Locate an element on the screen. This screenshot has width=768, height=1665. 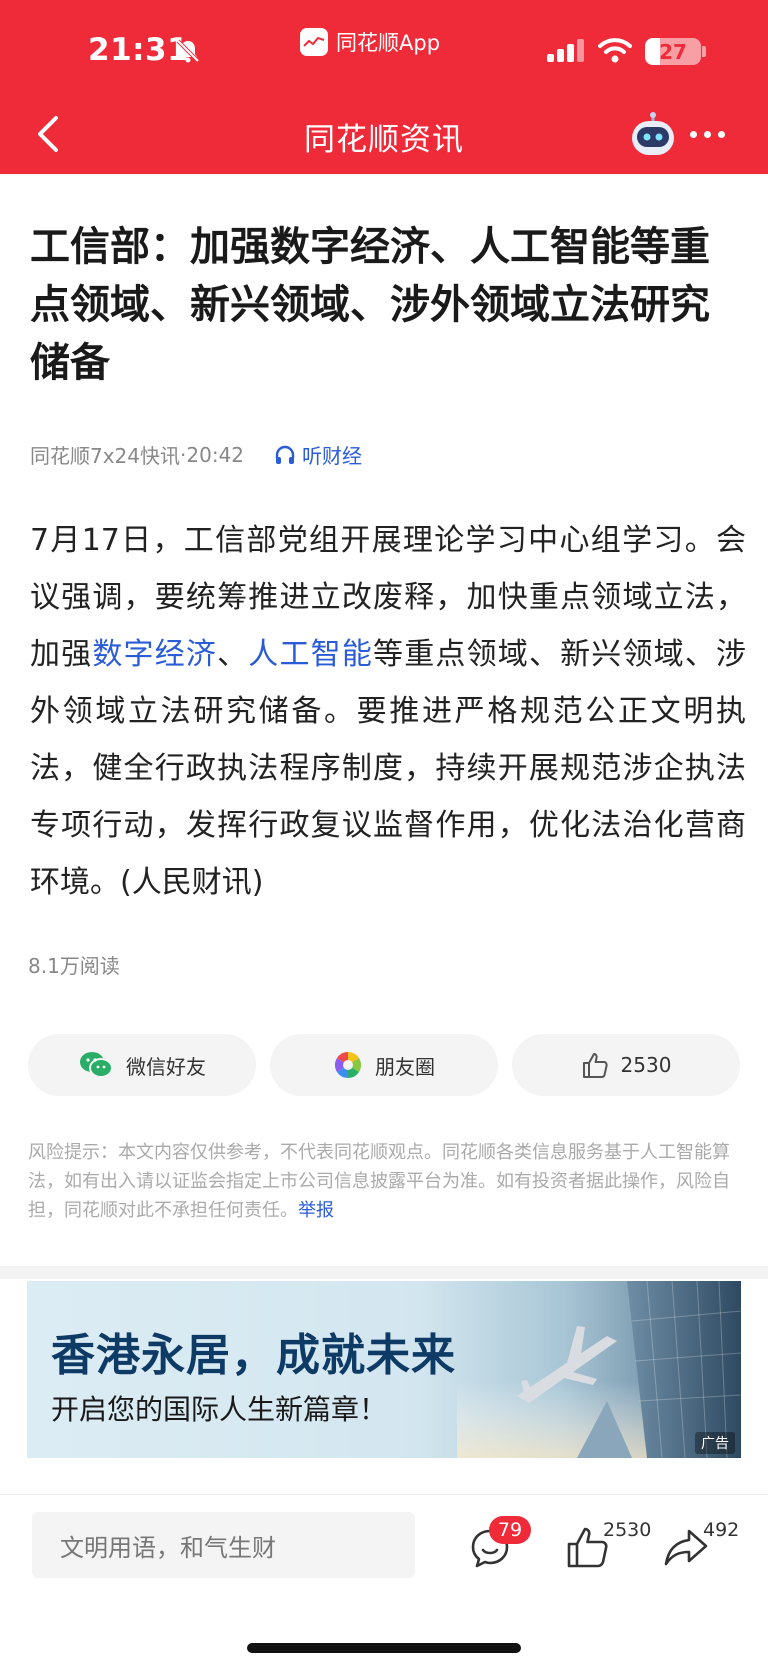
share-moments-button: 朋友圈 is located at coordinates (384, 1065).